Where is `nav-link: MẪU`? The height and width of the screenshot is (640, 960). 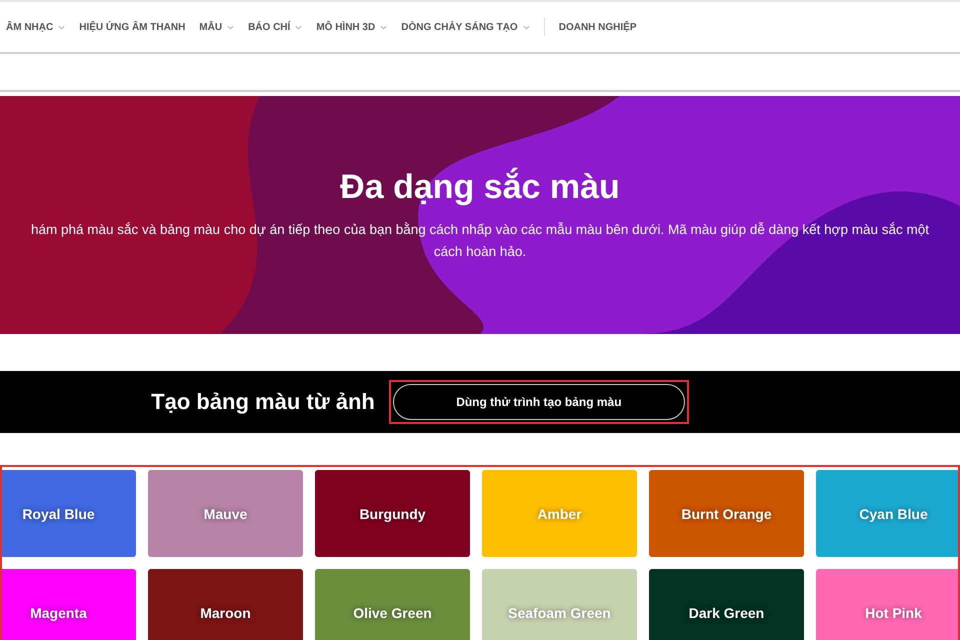 nav-link: MẪU is located at coordinates (216, 27).